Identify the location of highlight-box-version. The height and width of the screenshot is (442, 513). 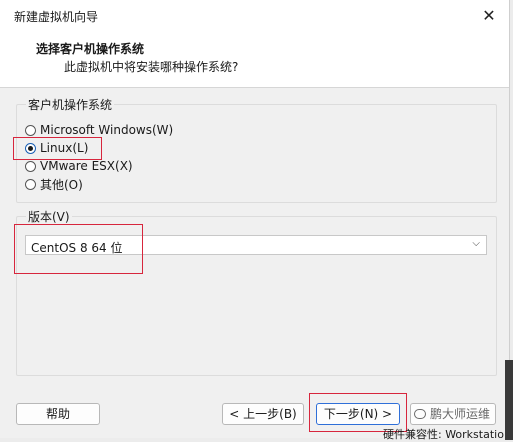
(78, 249).